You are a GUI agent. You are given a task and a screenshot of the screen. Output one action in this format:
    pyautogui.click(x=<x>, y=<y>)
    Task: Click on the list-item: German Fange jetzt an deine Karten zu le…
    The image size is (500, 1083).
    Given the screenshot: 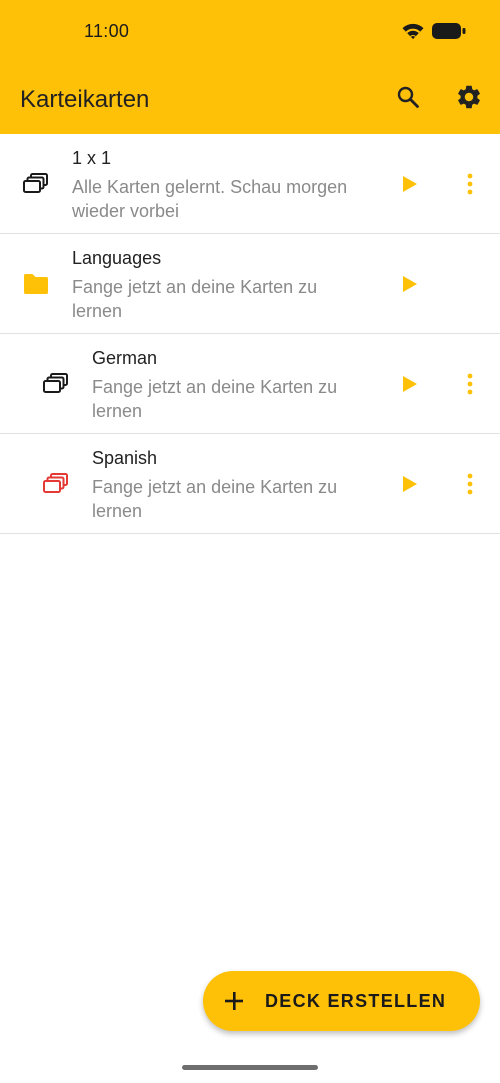 What is the action you would take?
    pyautogui.click(x=250, y=384)
    